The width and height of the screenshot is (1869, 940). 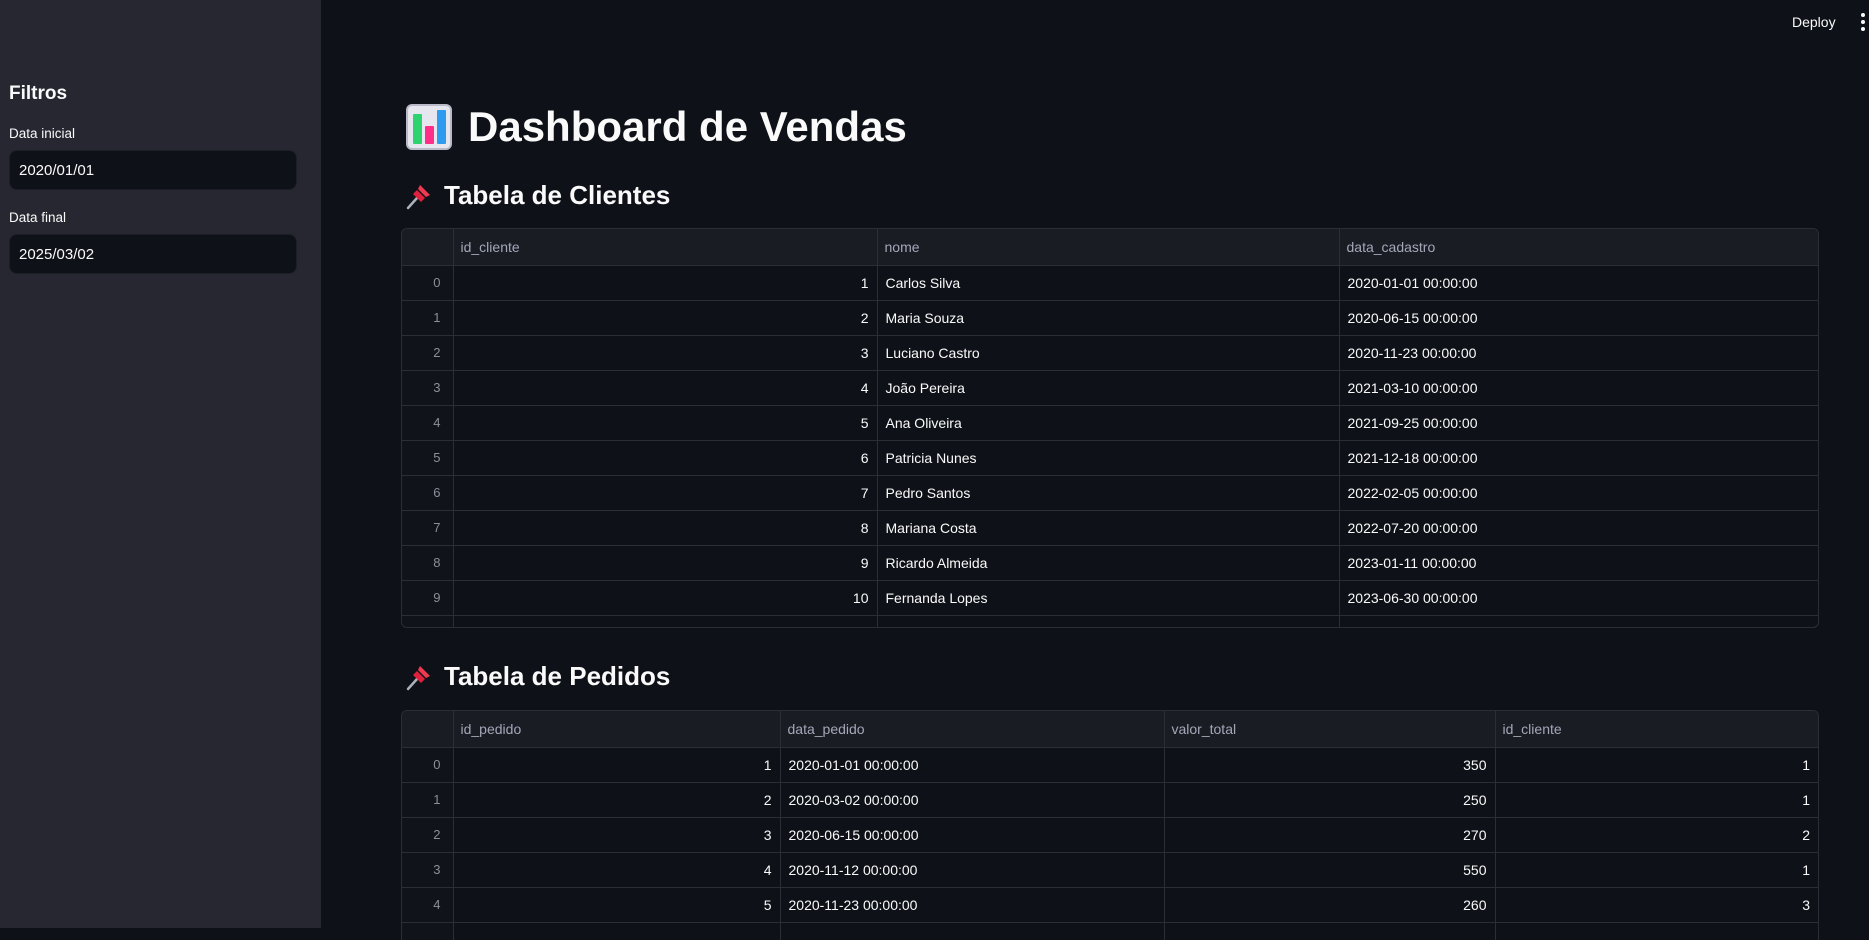 What do you see at coordinates (153, 170) in the screenshot?
I see `start-date-input` at bounding box center [153, 170].